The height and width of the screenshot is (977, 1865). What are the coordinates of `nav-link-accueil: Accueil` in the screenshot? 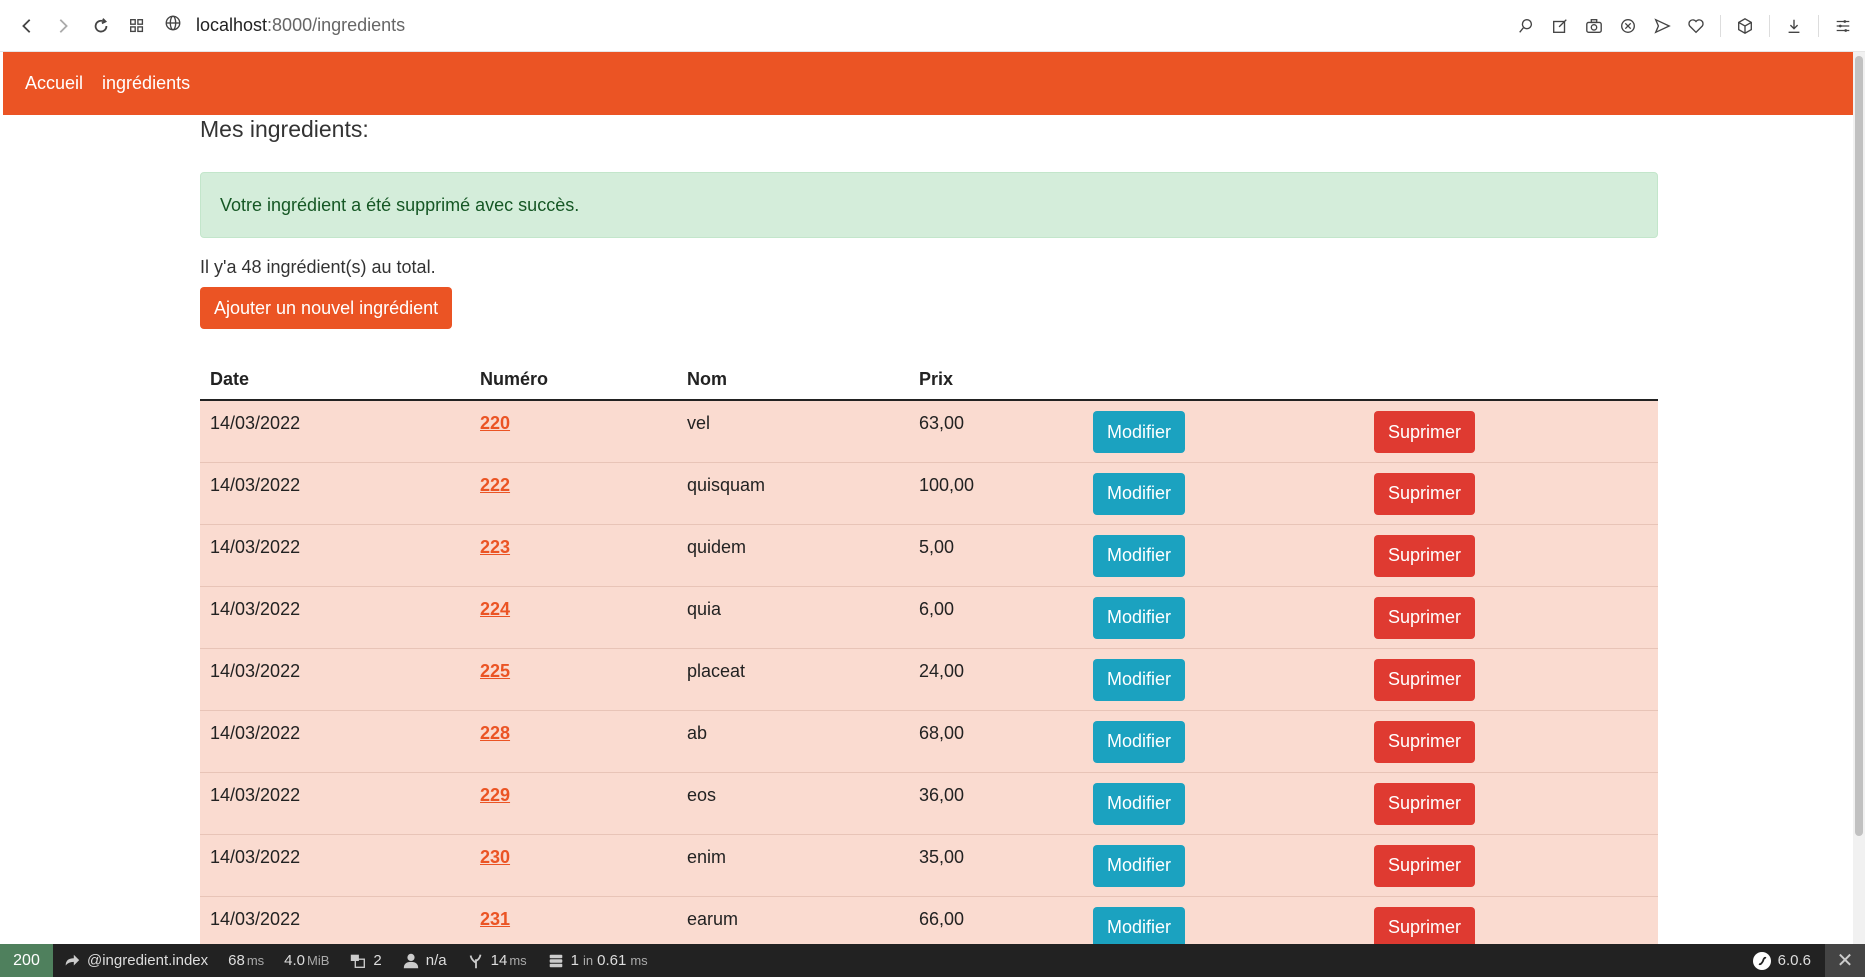 It's located at (54, 83).